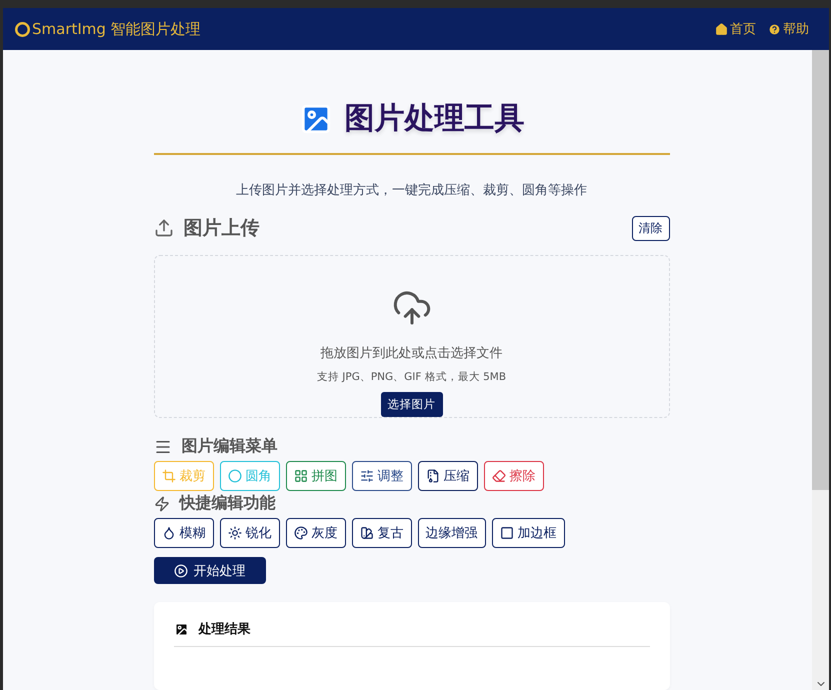 Image resolution: width=831 pixels, height=690 pixels. Describe the element at coordinates (301, 476) in the screenshot. I see `grid-icon` at that location.